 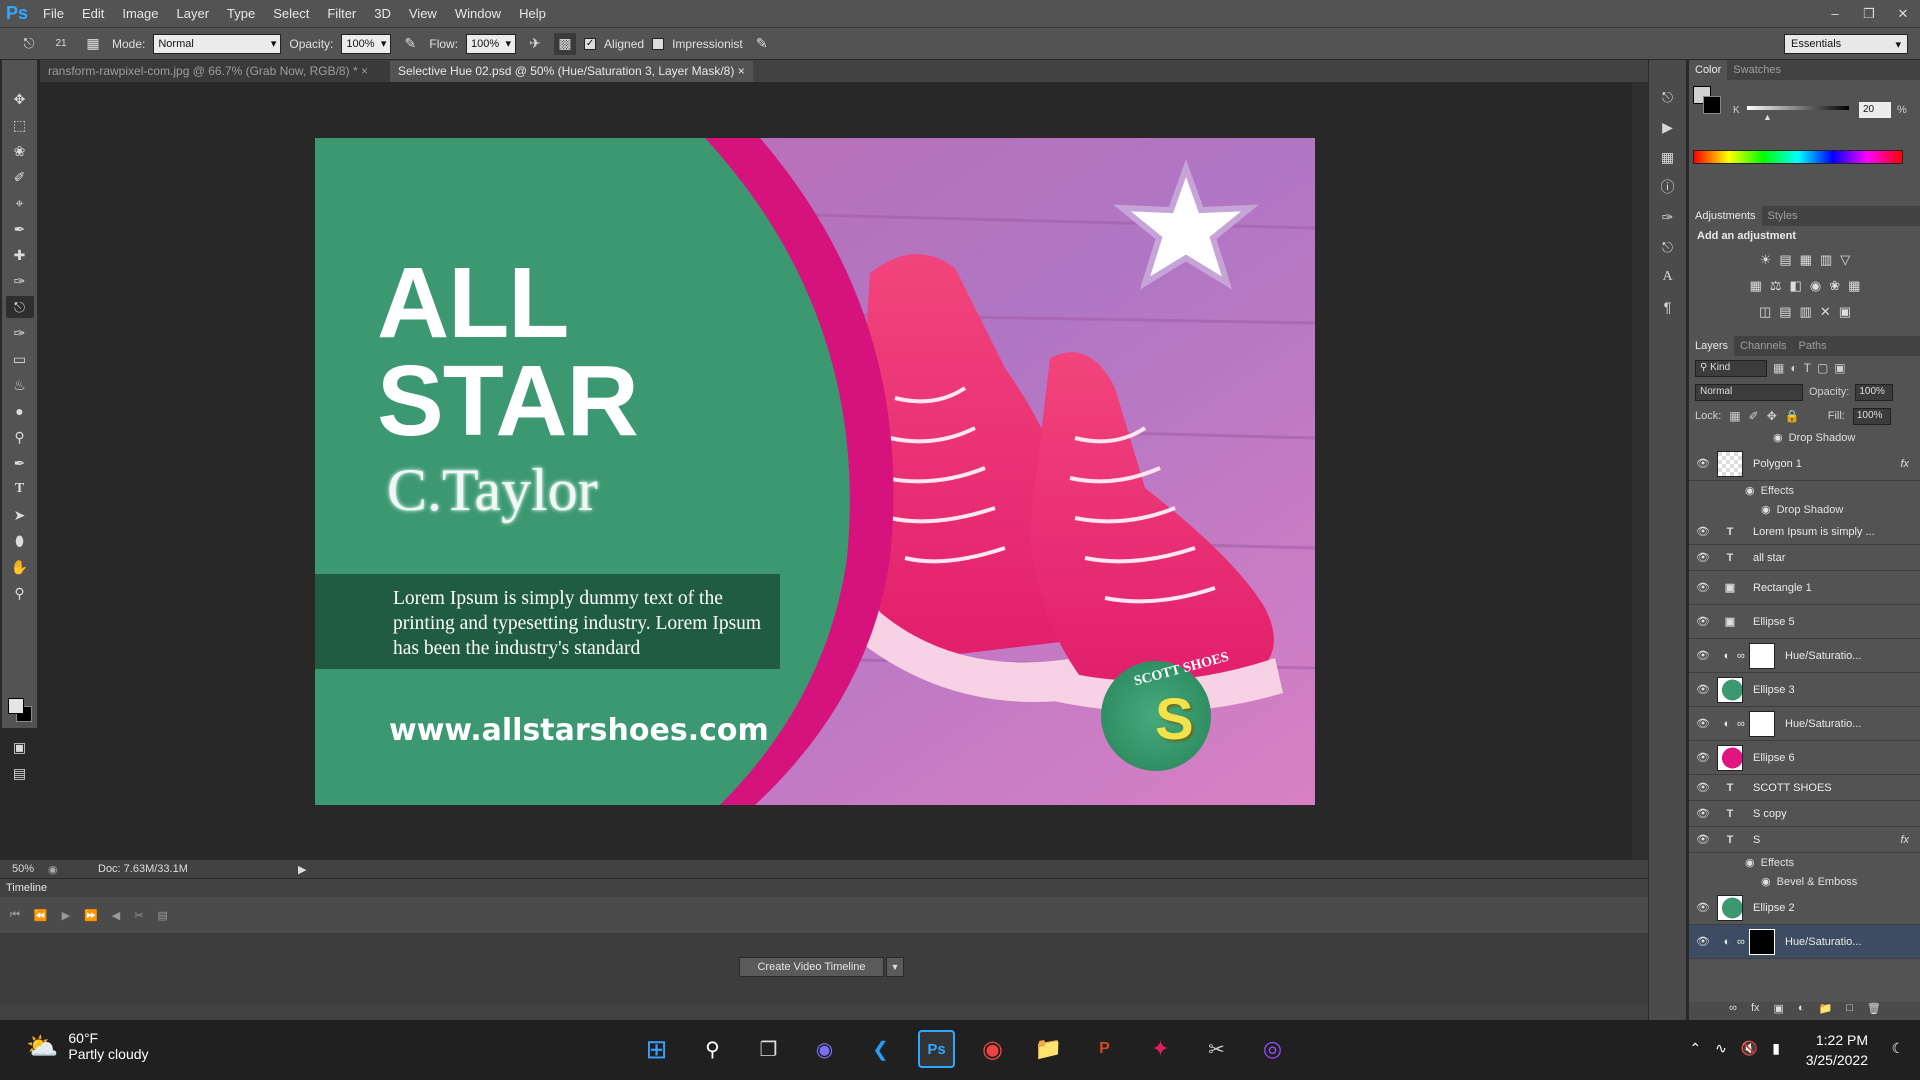 I want to click on add-mask-icon: ▣, so click(x=1779, y=1011).